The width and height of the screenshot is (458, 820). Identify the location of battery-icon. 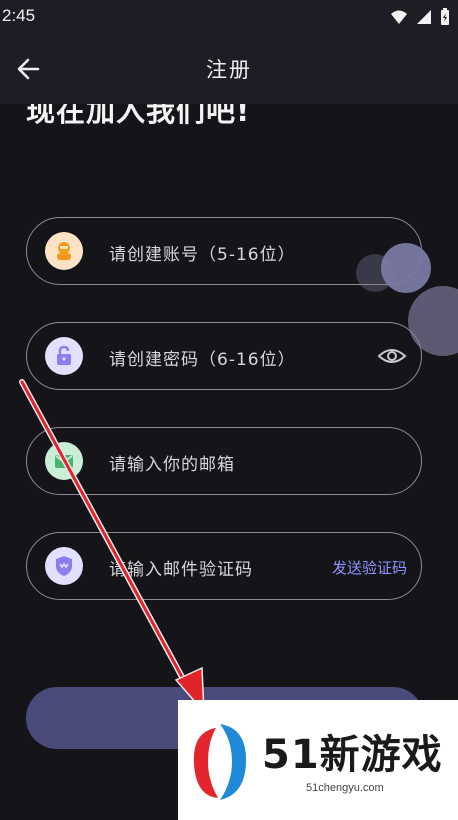
(445, 16).